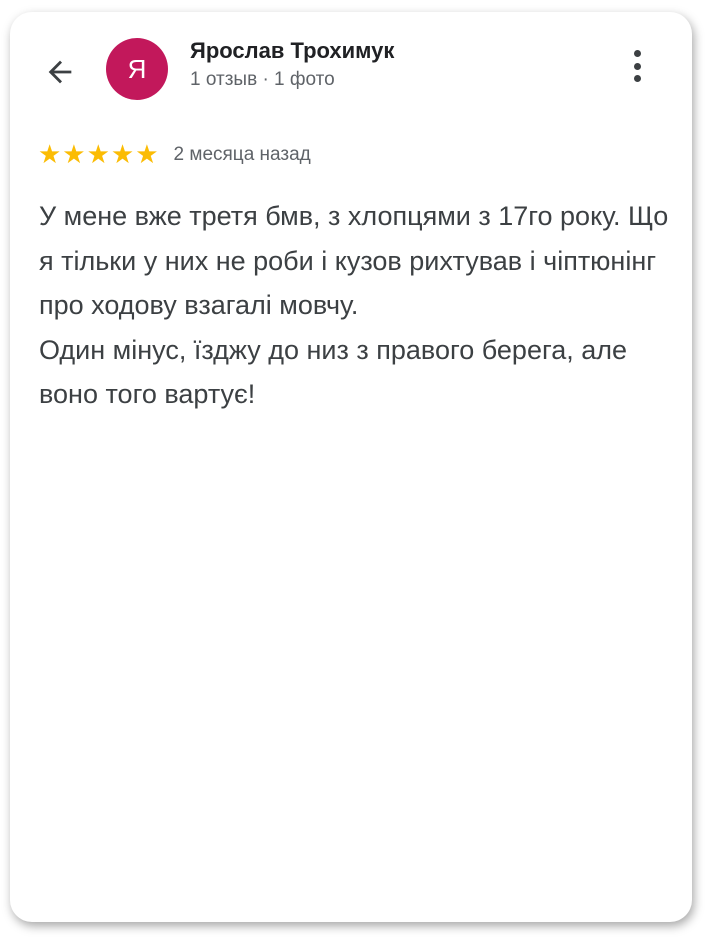 This screenshot has height=947, width=718. I want to click on back-button, so click(60, 72).